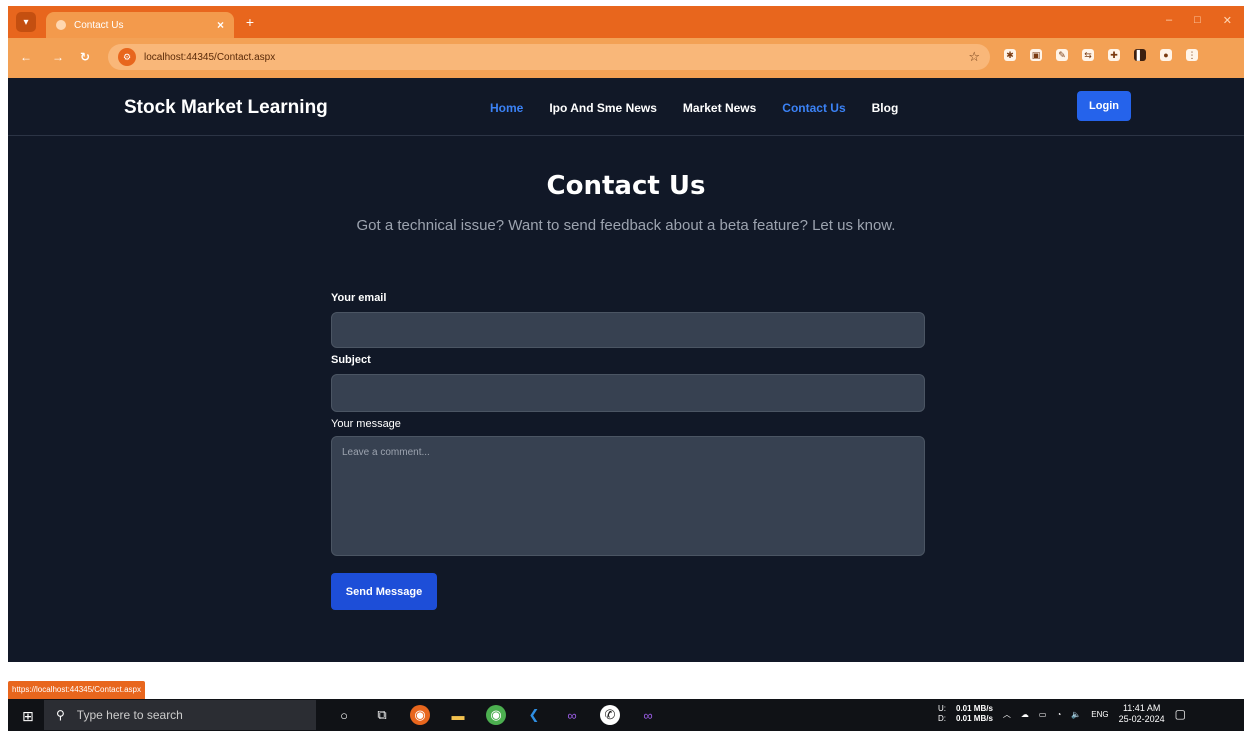 The image size is (1244, 731). What do you see at coordinates (626, 22) in the screenshot?
I see `browser-tab-bar: ▾ Contact Us × + – □ ✕` at bounding box center [626, 22].